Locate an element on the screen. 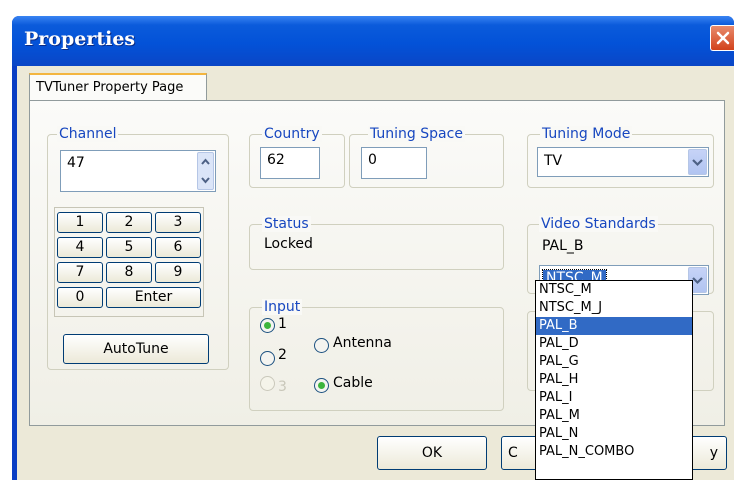 This screenshot has width=734, height=480. spin-up-icon is located at coordinates (205, 162).